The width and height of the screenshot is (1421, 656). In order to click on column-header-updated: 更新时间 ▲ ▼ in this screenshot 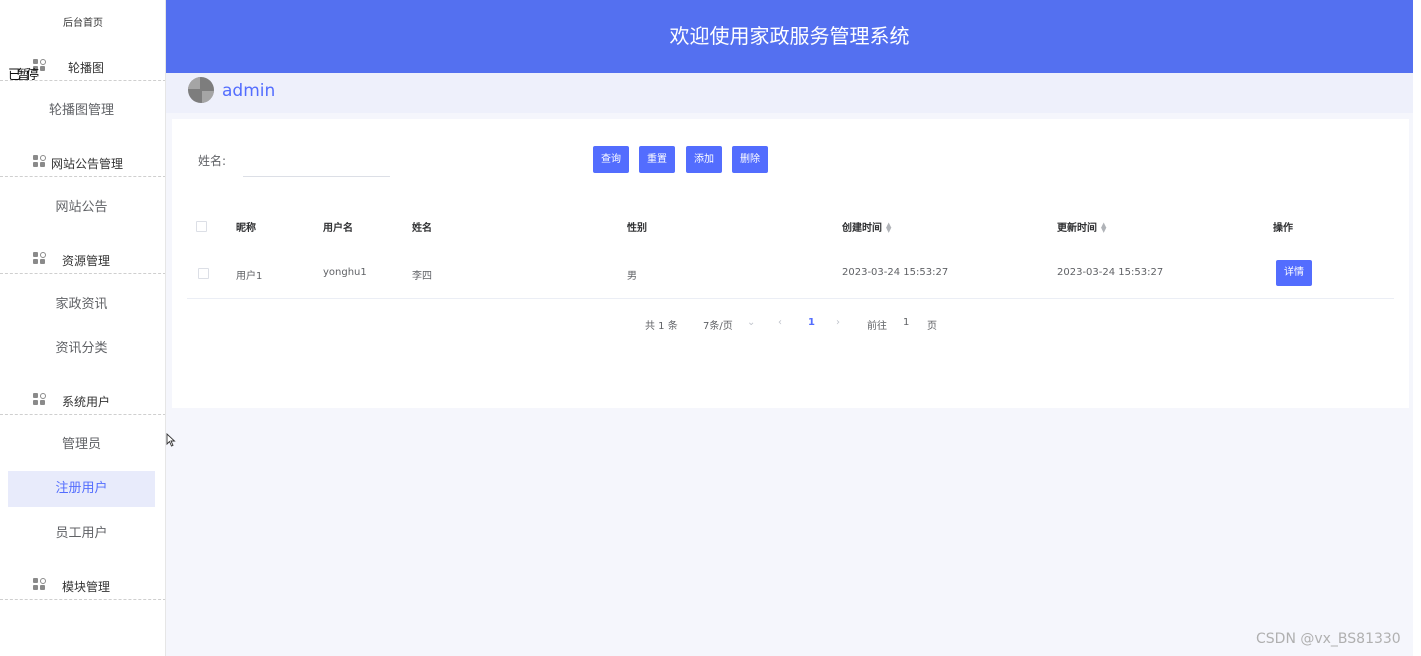, I will do `click(1081, 227)`.